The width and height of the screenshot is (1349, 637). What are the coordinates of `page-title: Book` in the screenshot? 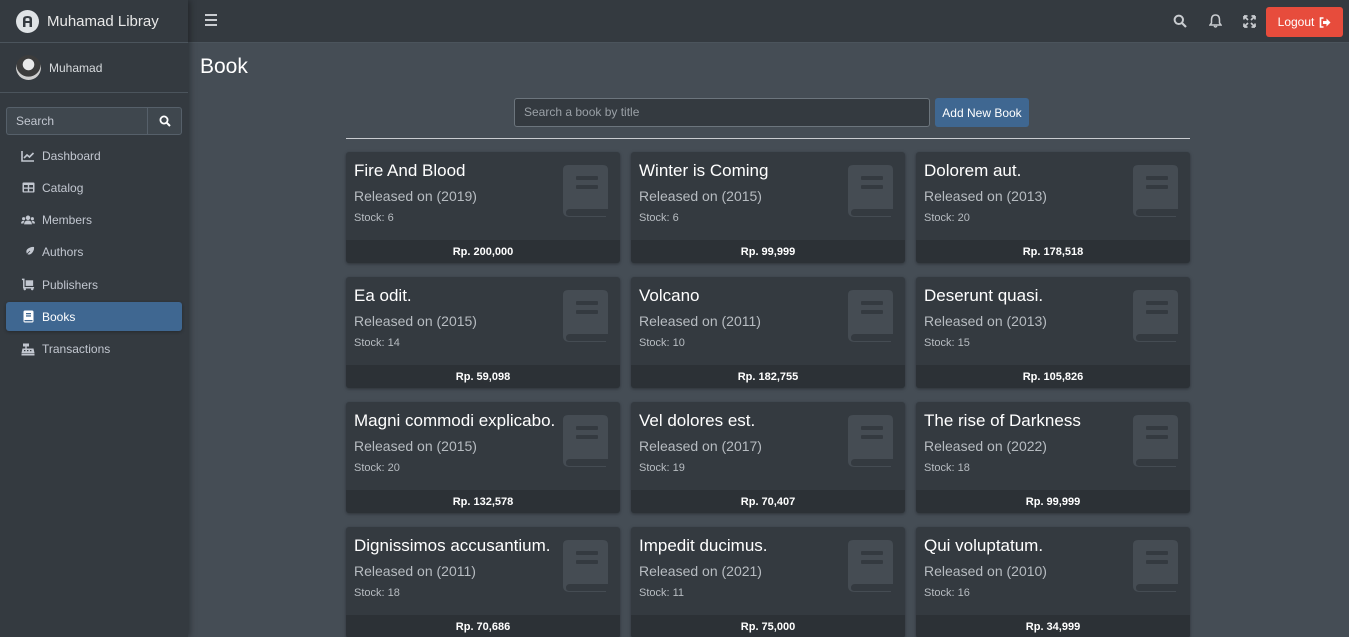 It's located at (224, 66).